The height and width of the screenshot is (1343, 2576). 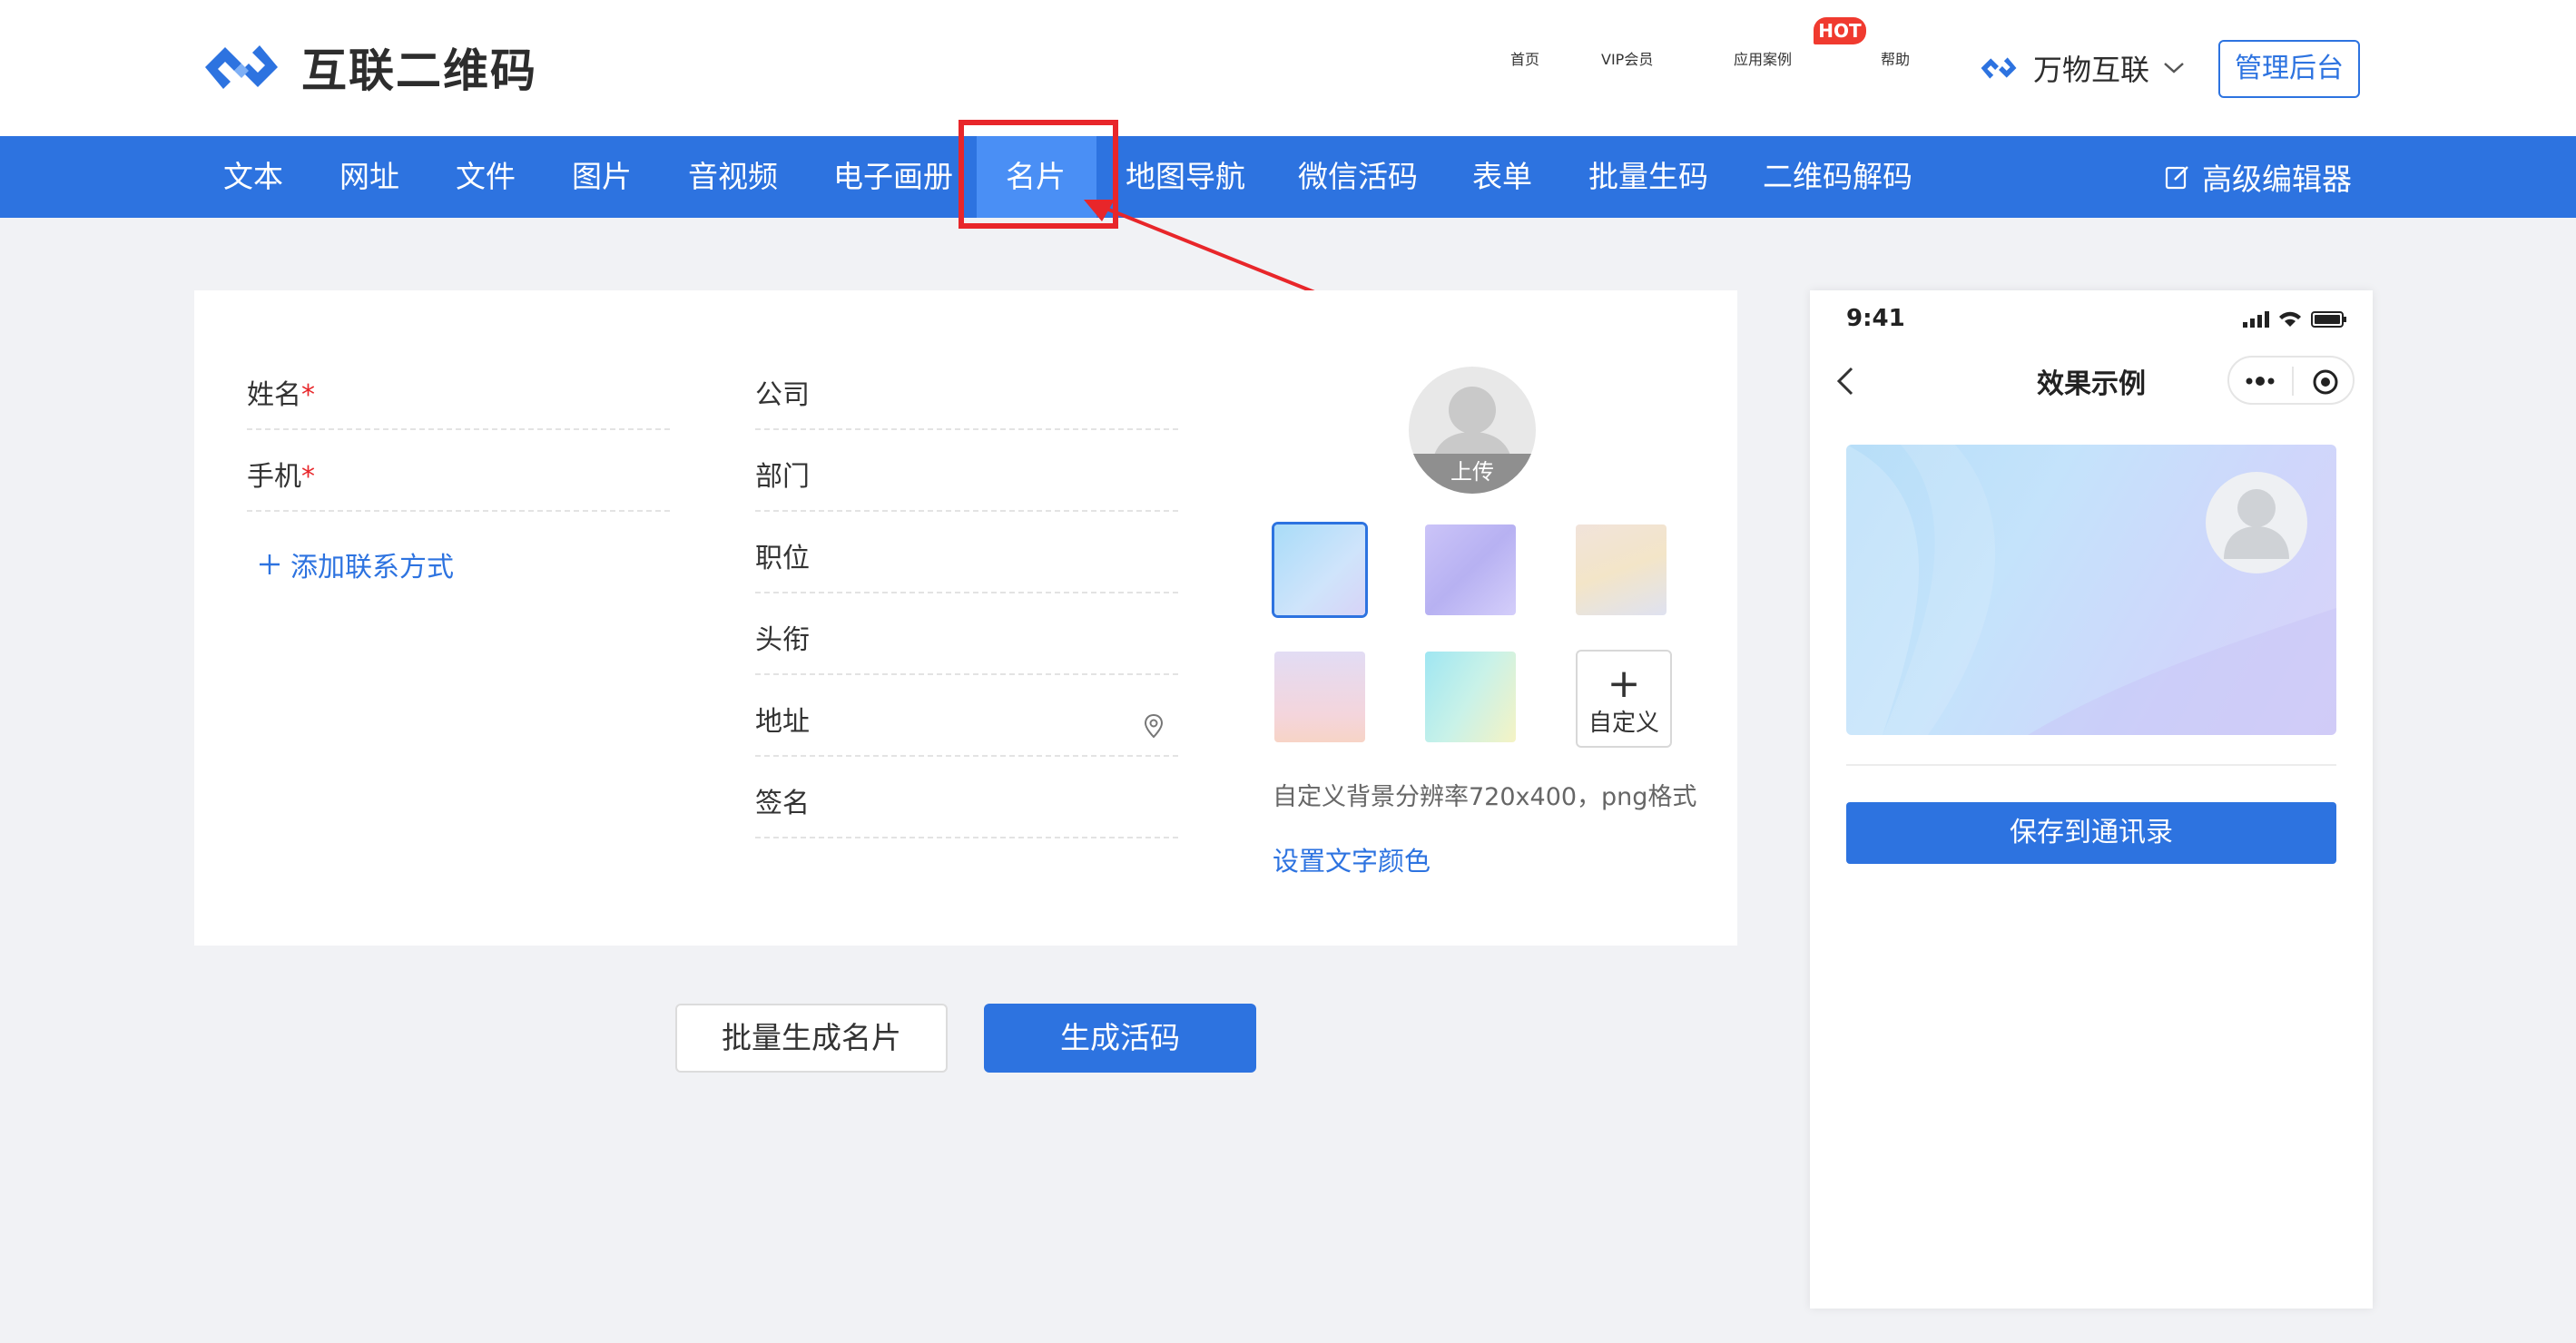 I want to click on brand-logo-icon, so click(x=241, y=67).